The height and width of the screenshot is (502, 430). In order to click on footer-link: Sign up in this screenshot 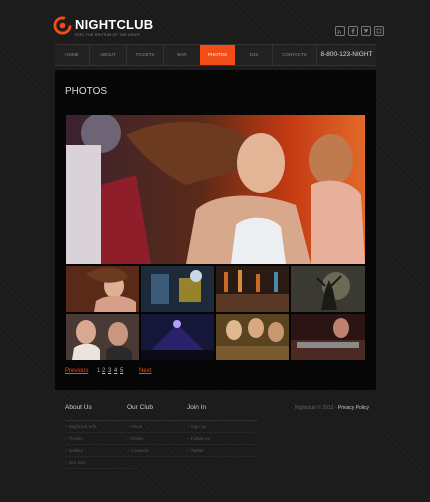, I will do `click(222, 427)`.